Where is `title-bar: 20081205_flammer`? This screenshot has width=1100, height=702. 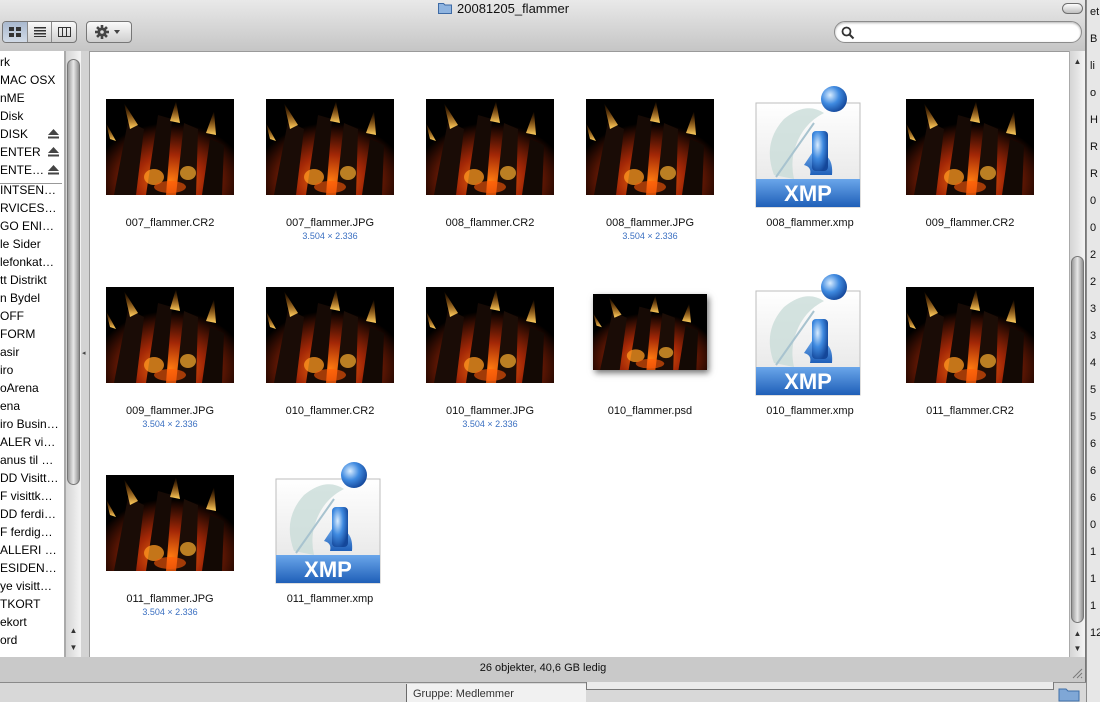
title-bar: 20081205_flammer is located at coordinates (543, 9).